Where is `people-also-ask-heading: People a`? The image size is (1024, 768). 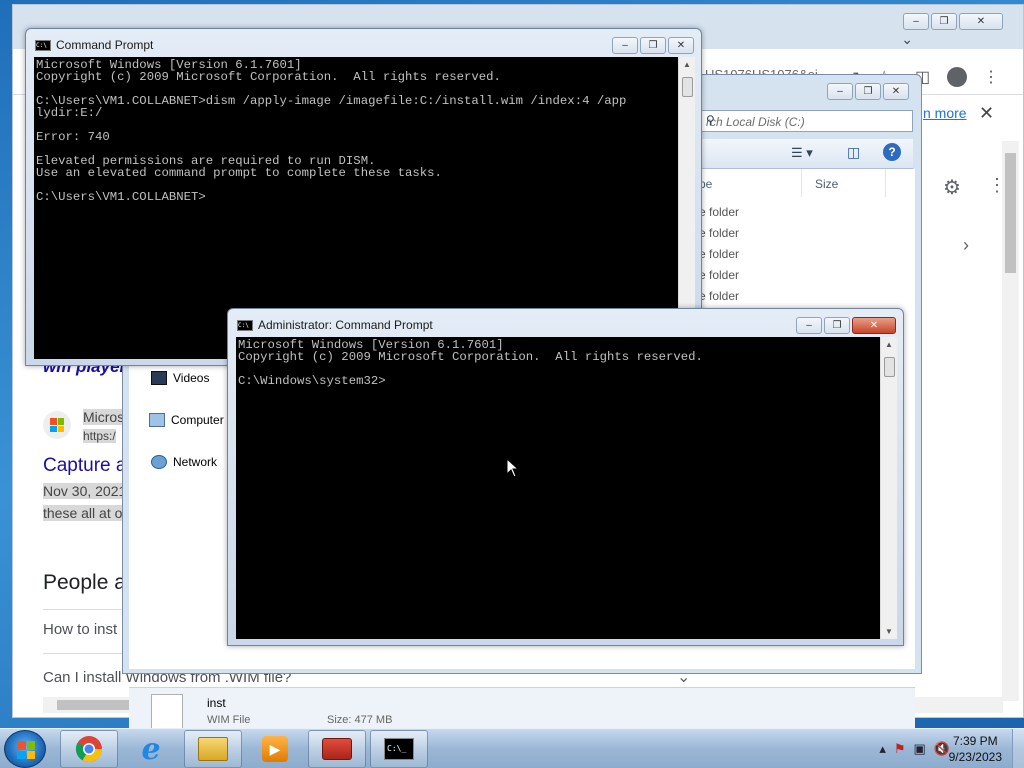 people-also-ask-heading: People a is located at coordinates (84, 582).